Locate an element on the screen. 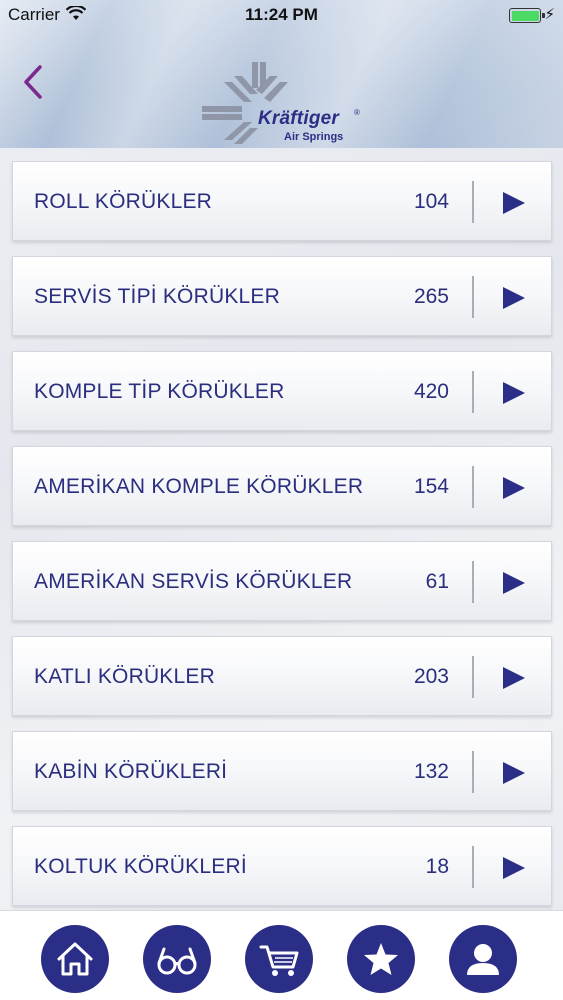 Image resolution: width=563 pixels, height=1000 pixels. tab-profile is located at coordinates (483, 959).